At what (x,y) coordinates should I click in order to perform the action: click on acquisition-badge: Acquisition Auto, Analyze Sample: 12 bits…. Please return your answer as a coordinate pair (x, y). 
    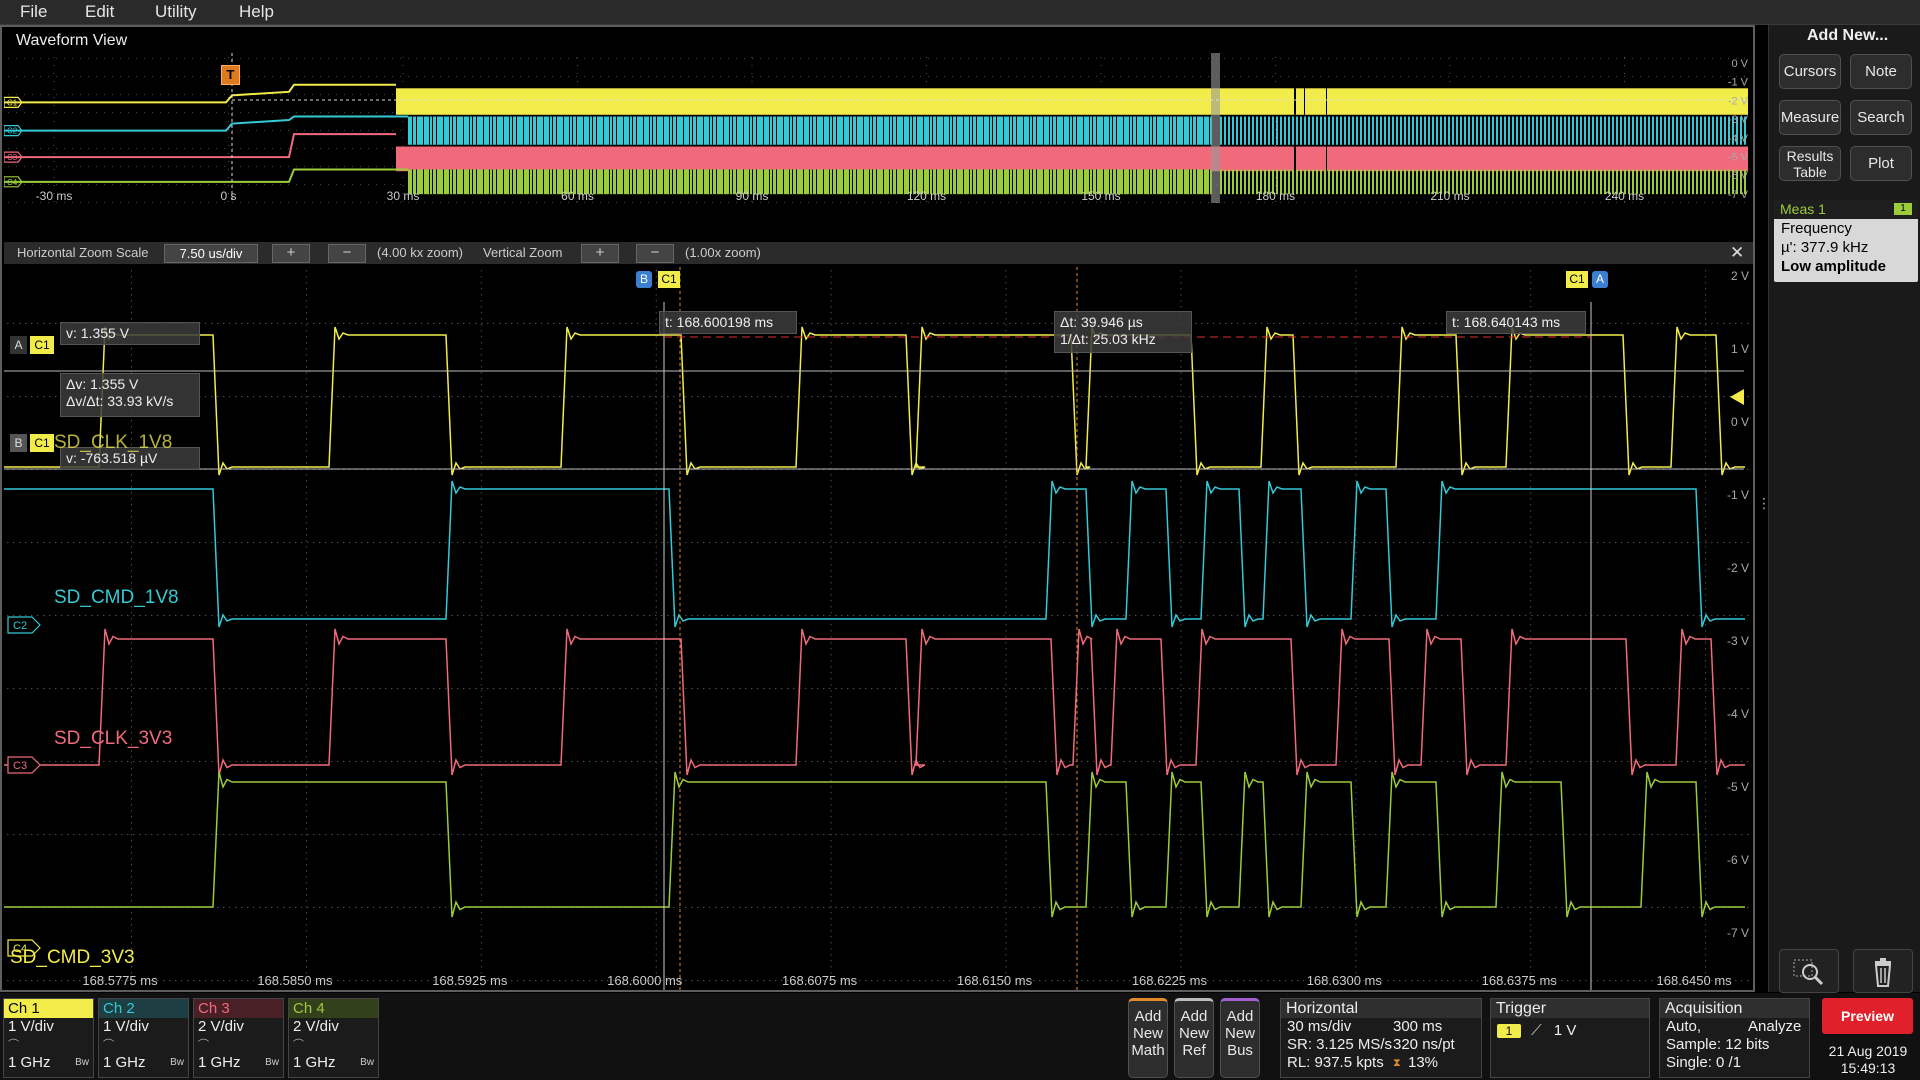
    Looking at the image, I should click on (1734, 1038).